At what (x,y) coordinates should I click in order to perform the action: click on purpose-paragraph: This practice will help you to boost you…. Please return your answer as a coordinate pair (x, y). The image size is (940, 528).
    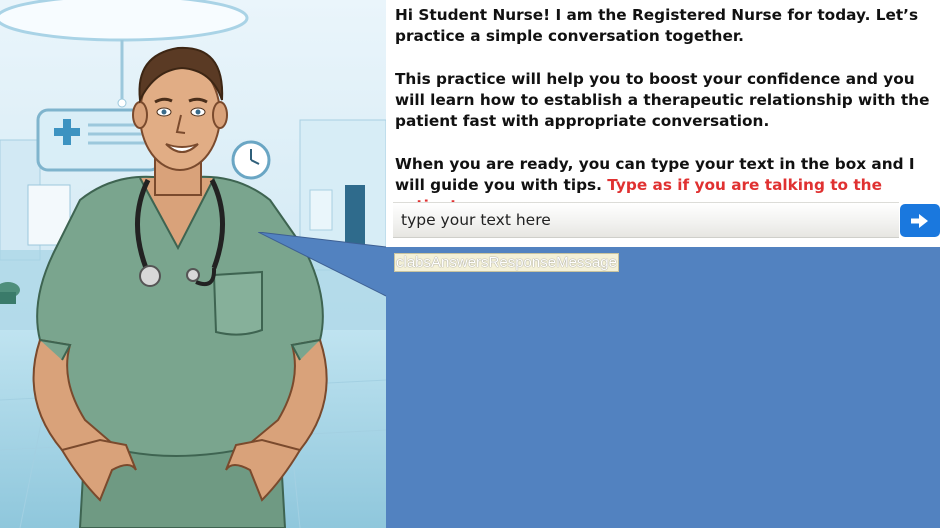
    Looking at the image, I should click on (662, 100).